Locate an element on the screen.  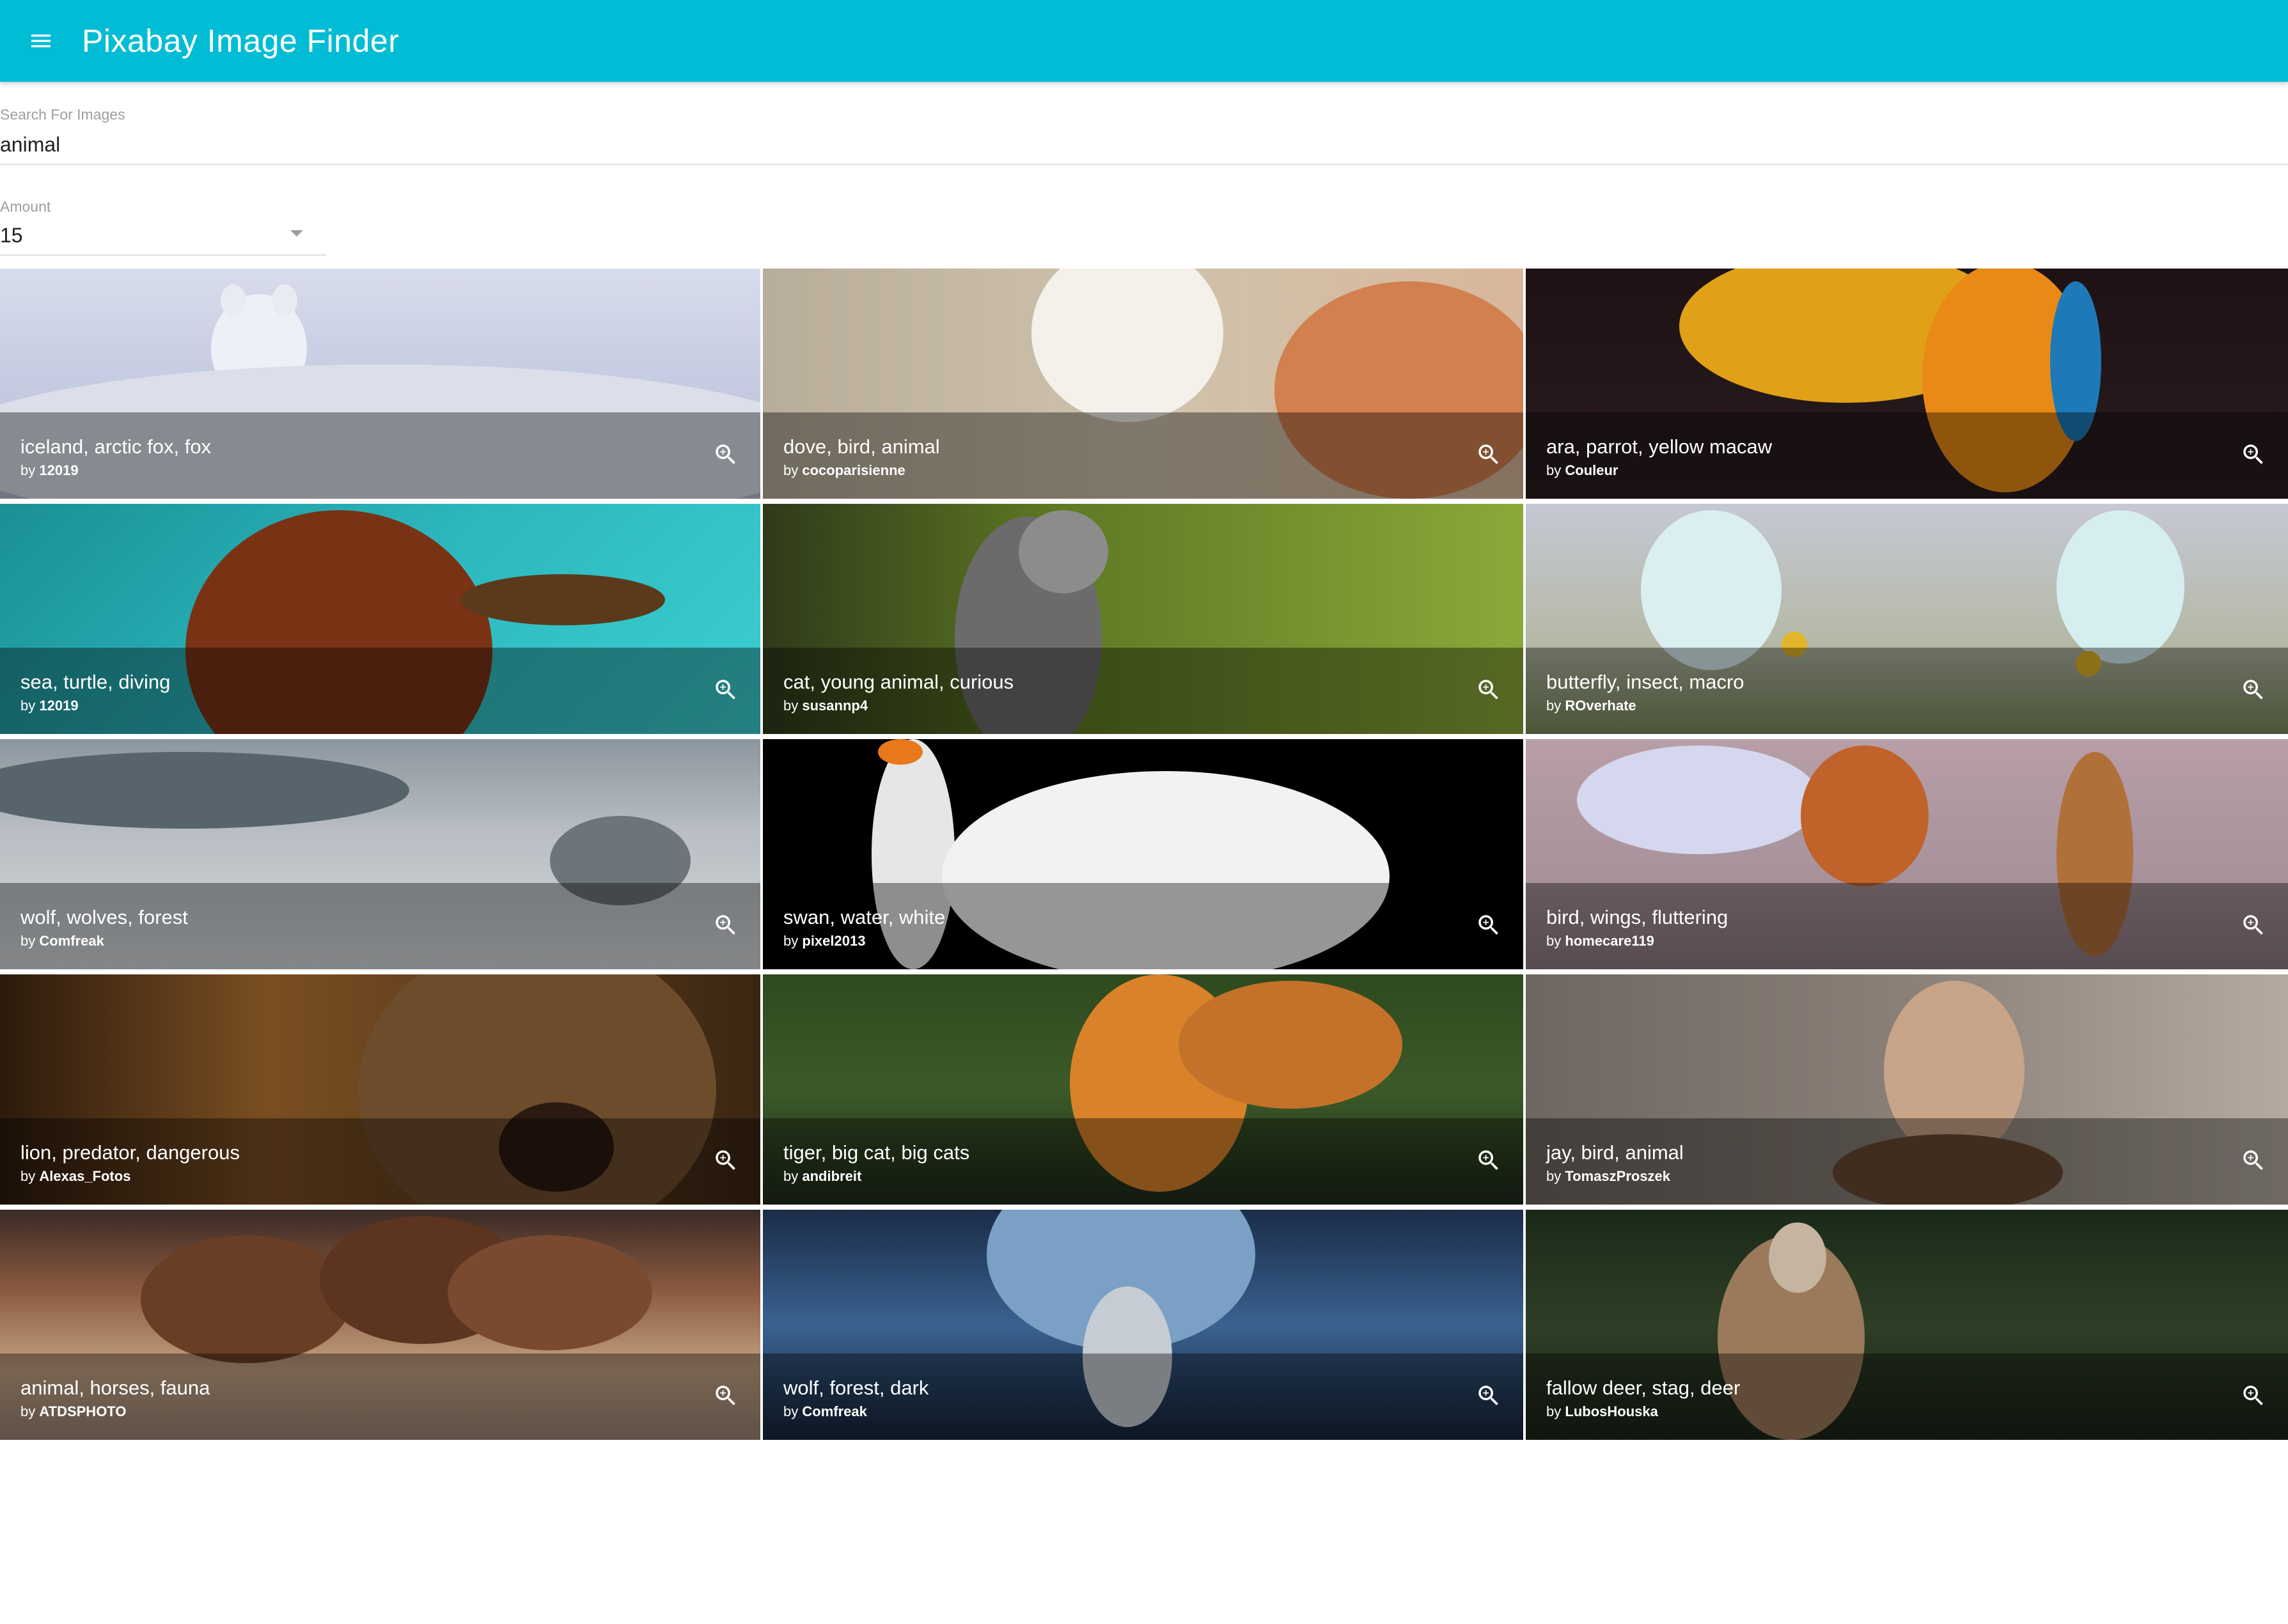
tile-author: by ATDSPHOTO is located at coordinates (73, 1411).